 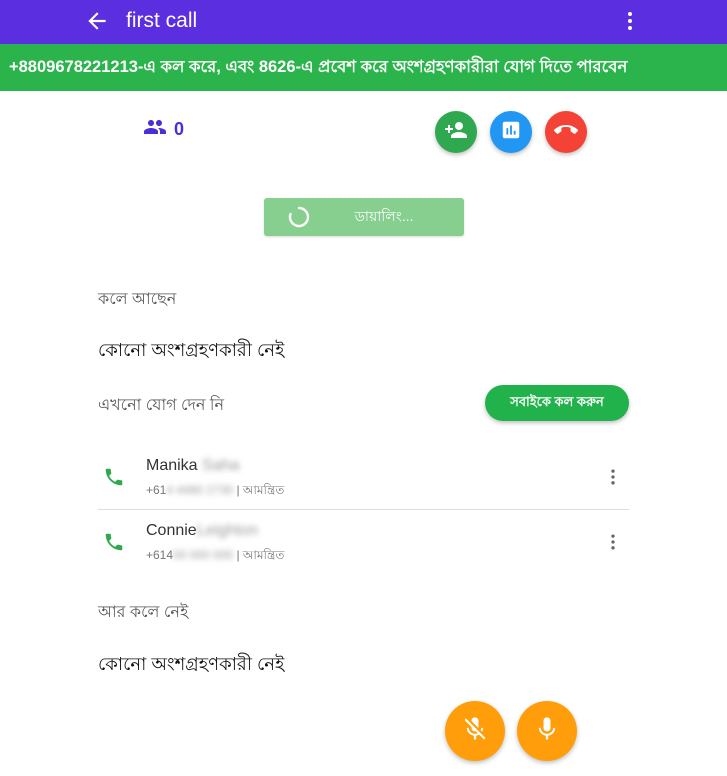 What do you see at coordinates (179, 128) in the screenshot?
I see `participant-count-value: 0` at bounding box center [179, 128].